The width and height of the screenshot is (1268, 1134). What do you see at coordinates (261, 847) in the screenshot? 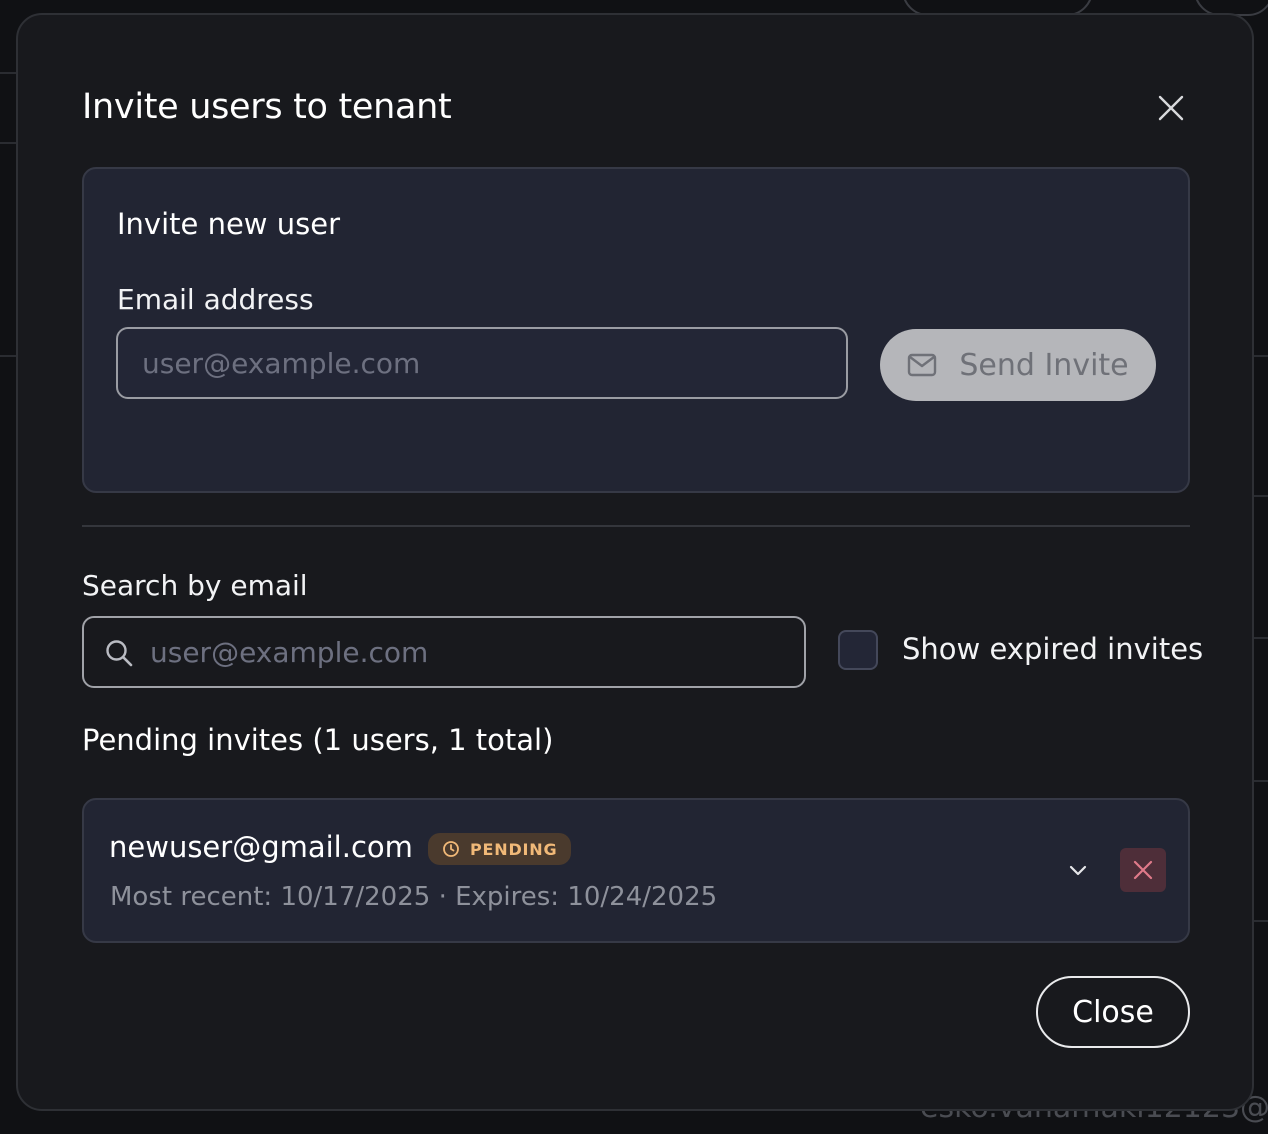
I see `invite-email: newuser@gmail.com` at bounding box center [261, 847].